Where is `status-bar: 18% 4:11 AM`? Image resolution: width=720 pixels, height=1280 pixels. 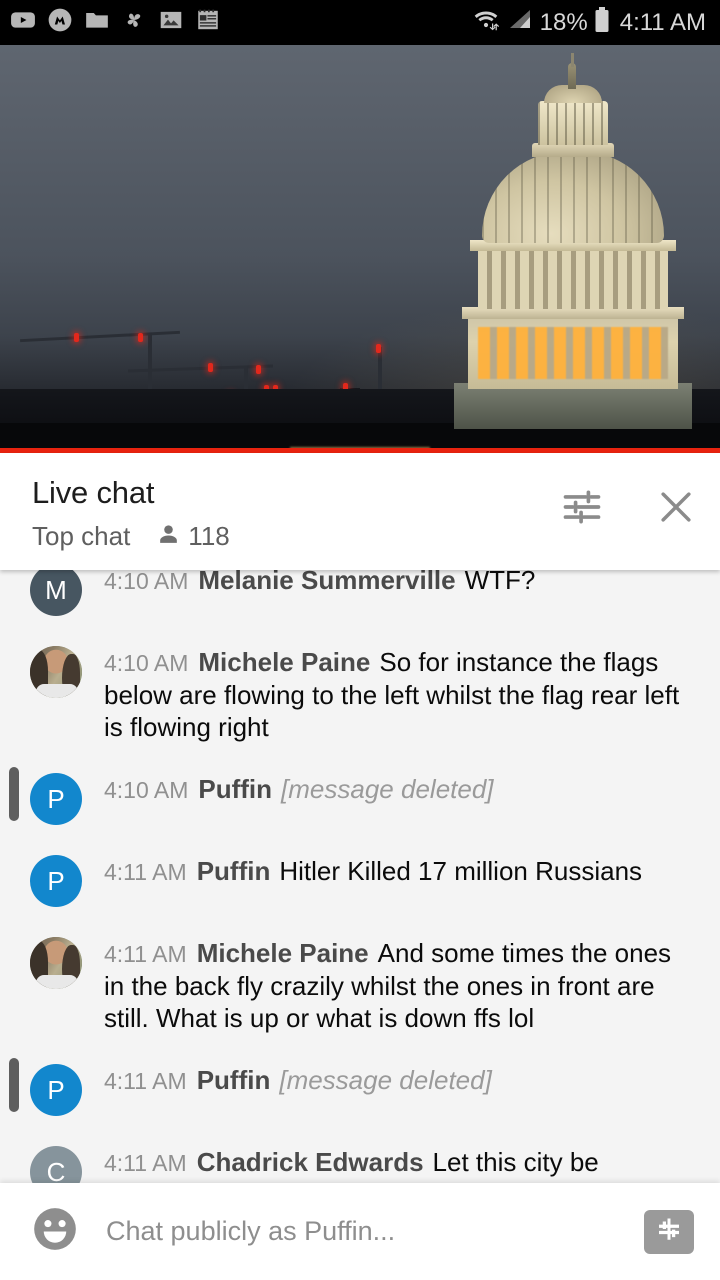 status-bar: 18% 4:11 AM is located at coordinates (360, 22).